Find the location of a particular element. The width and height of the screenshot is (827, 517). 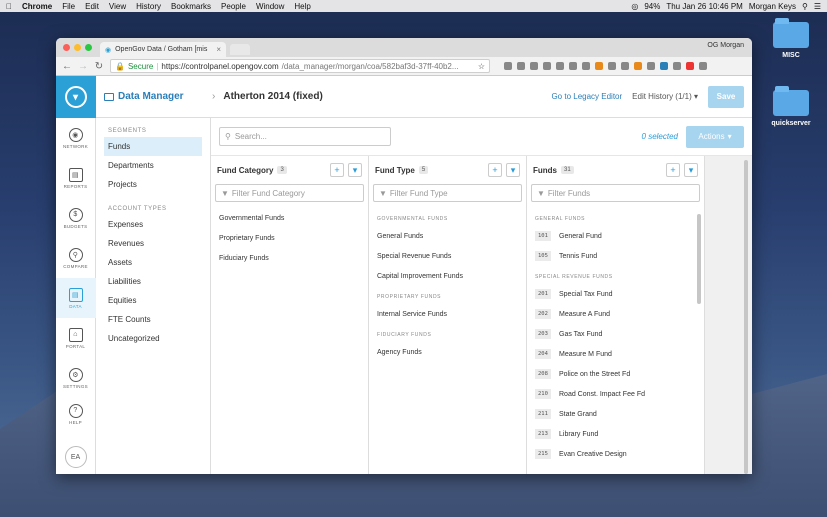

spotlight-icon: ⚲ is located at coordinates (805, 6).